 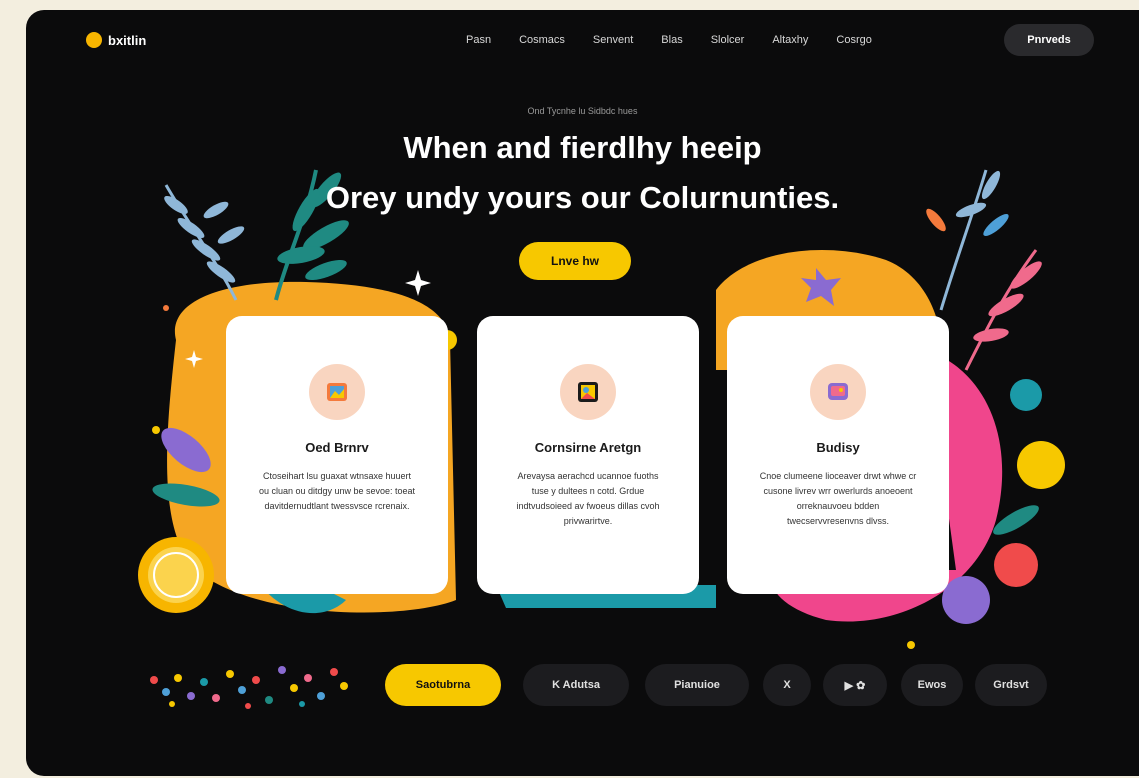 What do you see at coordinates (176, 575) in the screenshot?
I see `sun-decoration` at bounding box center [176, 575].